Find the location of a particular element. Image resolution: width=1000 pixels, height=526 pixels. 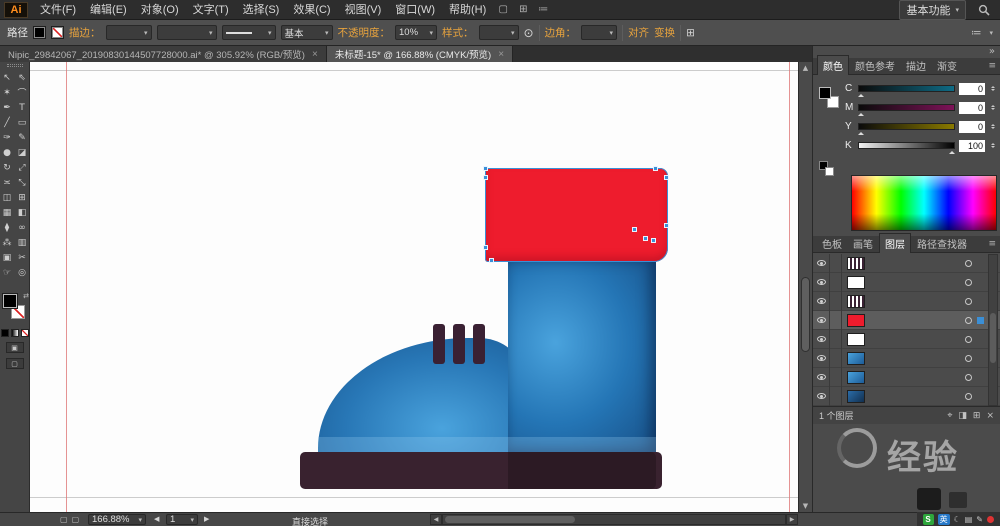

white-swatch is located at coordinates (829, 171).